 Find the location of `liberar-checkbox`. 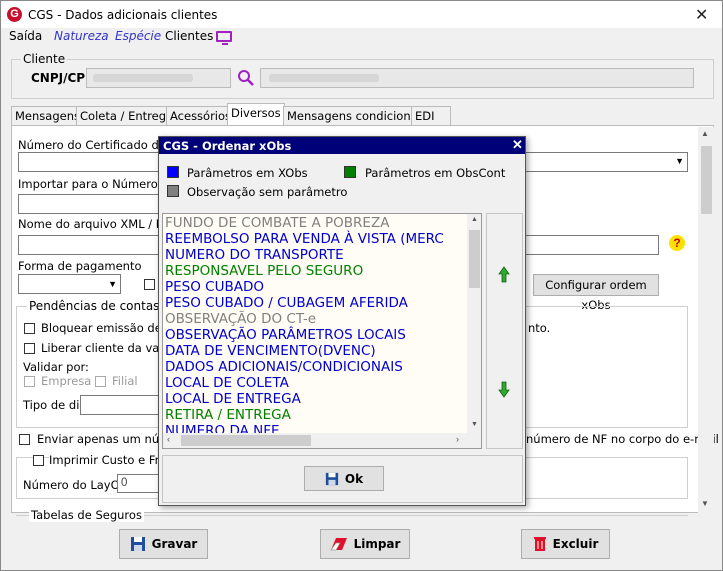

liberar-checkbox is located at coordinates (29, 348).